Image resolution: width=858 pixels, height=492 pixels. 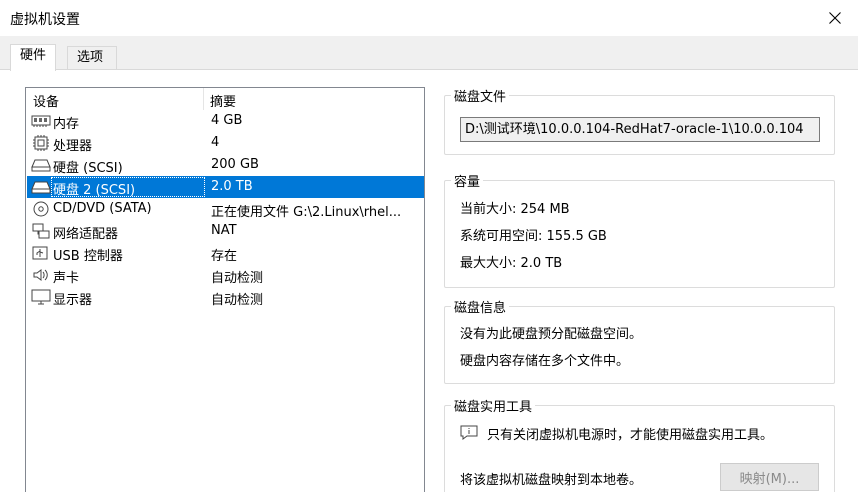 I want to click on device-row-network-adapter: 网络适配器 NAT, so click(x=225, y=231).